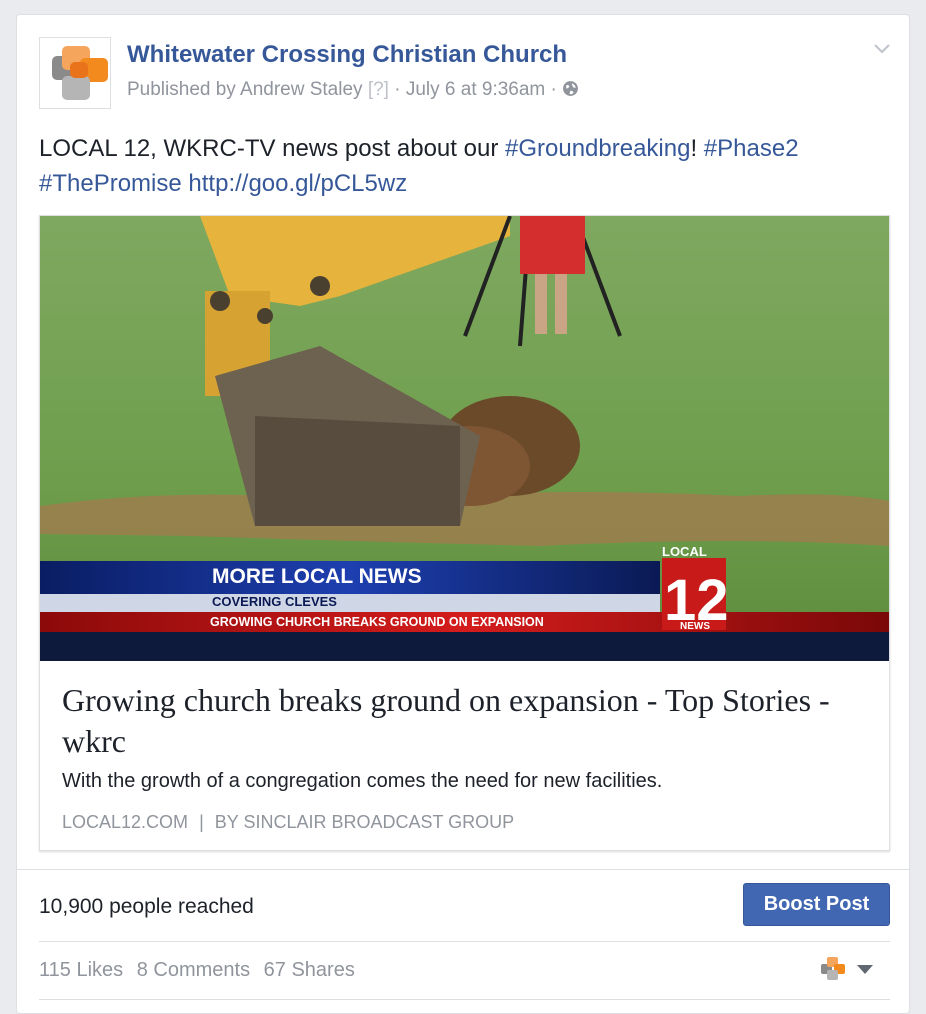 This screenshot has height=1014, width=926. Describe the element at coordinates (274, 601) in the screenshot. I see `ticker-subheadline: COVERING CLEVES` at that location.